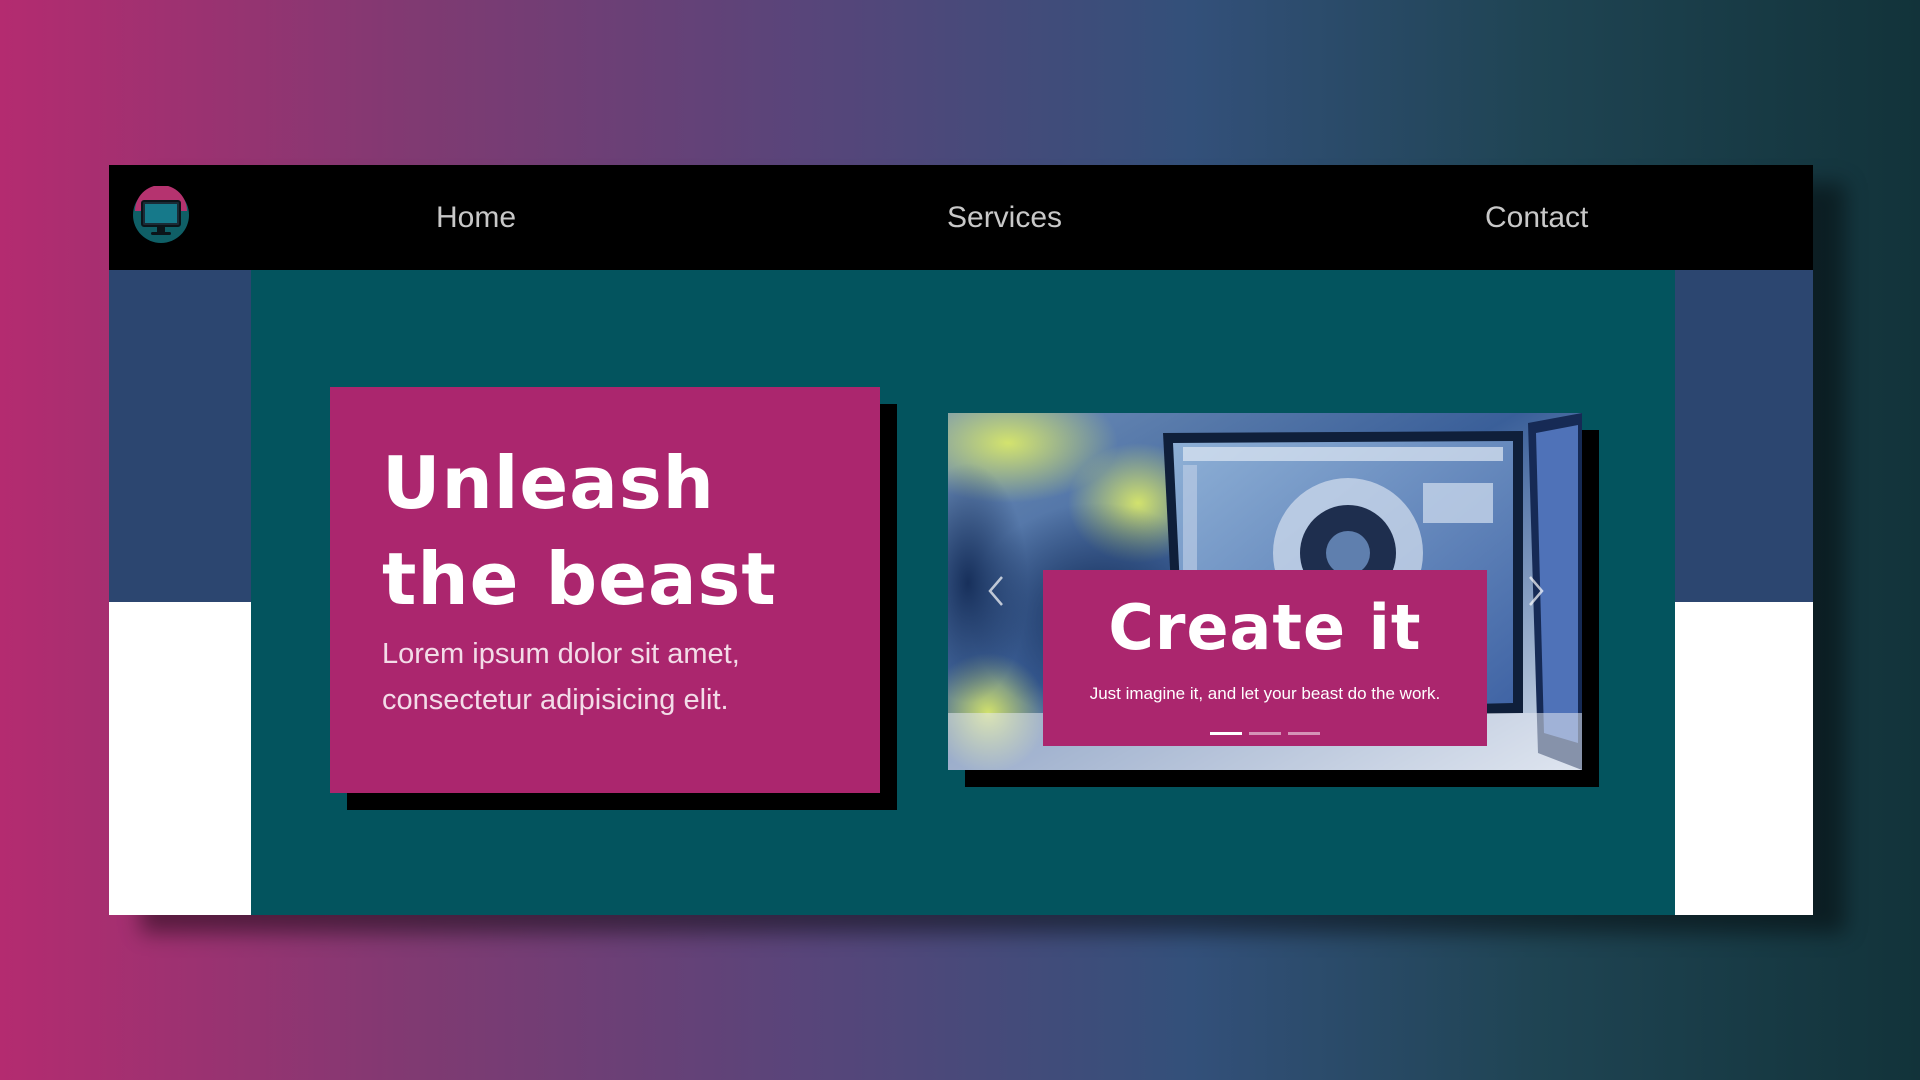 Image resolution: width=1920 pixels, height=1080 pixels. I want to click on logo, so click(161, 215).